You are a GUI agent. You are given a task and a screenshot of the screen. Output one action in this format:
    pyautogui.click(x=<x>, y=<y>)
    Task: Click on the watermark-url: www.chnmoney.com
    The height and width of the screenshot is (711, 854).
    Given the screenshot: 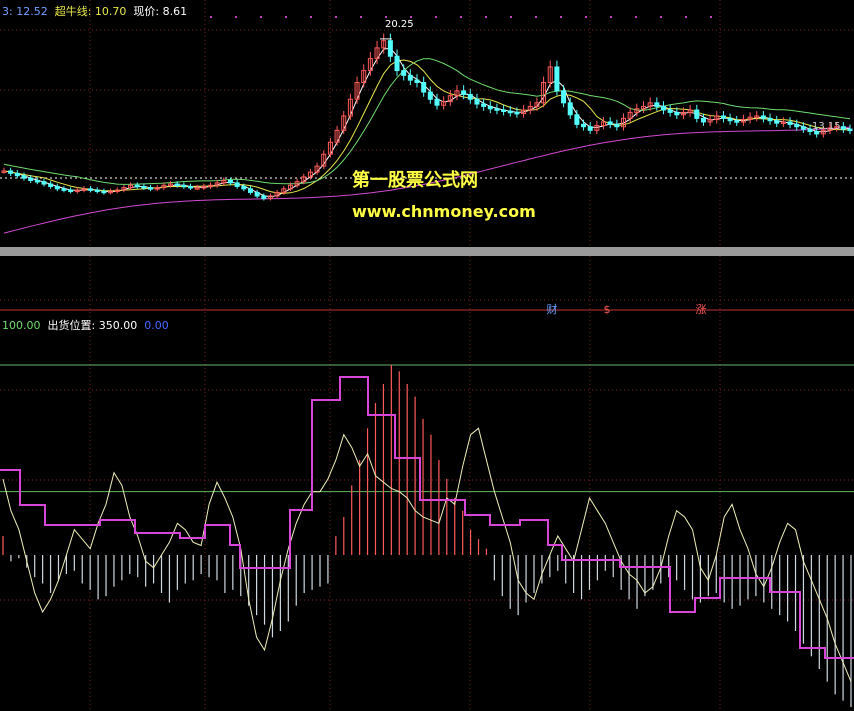 What is the action you would take?
    pyautogui.click(x=444, y=211)
    